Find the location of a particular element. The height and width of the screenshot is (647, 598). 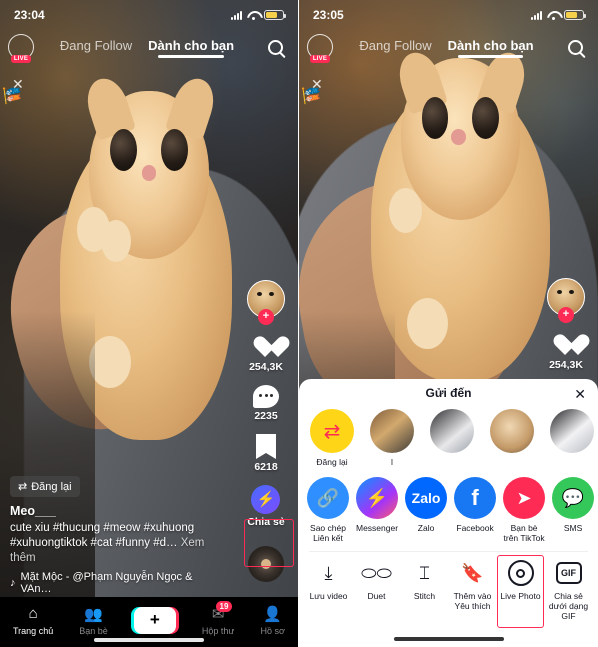

search-icon is located at coordinates (275, 47).